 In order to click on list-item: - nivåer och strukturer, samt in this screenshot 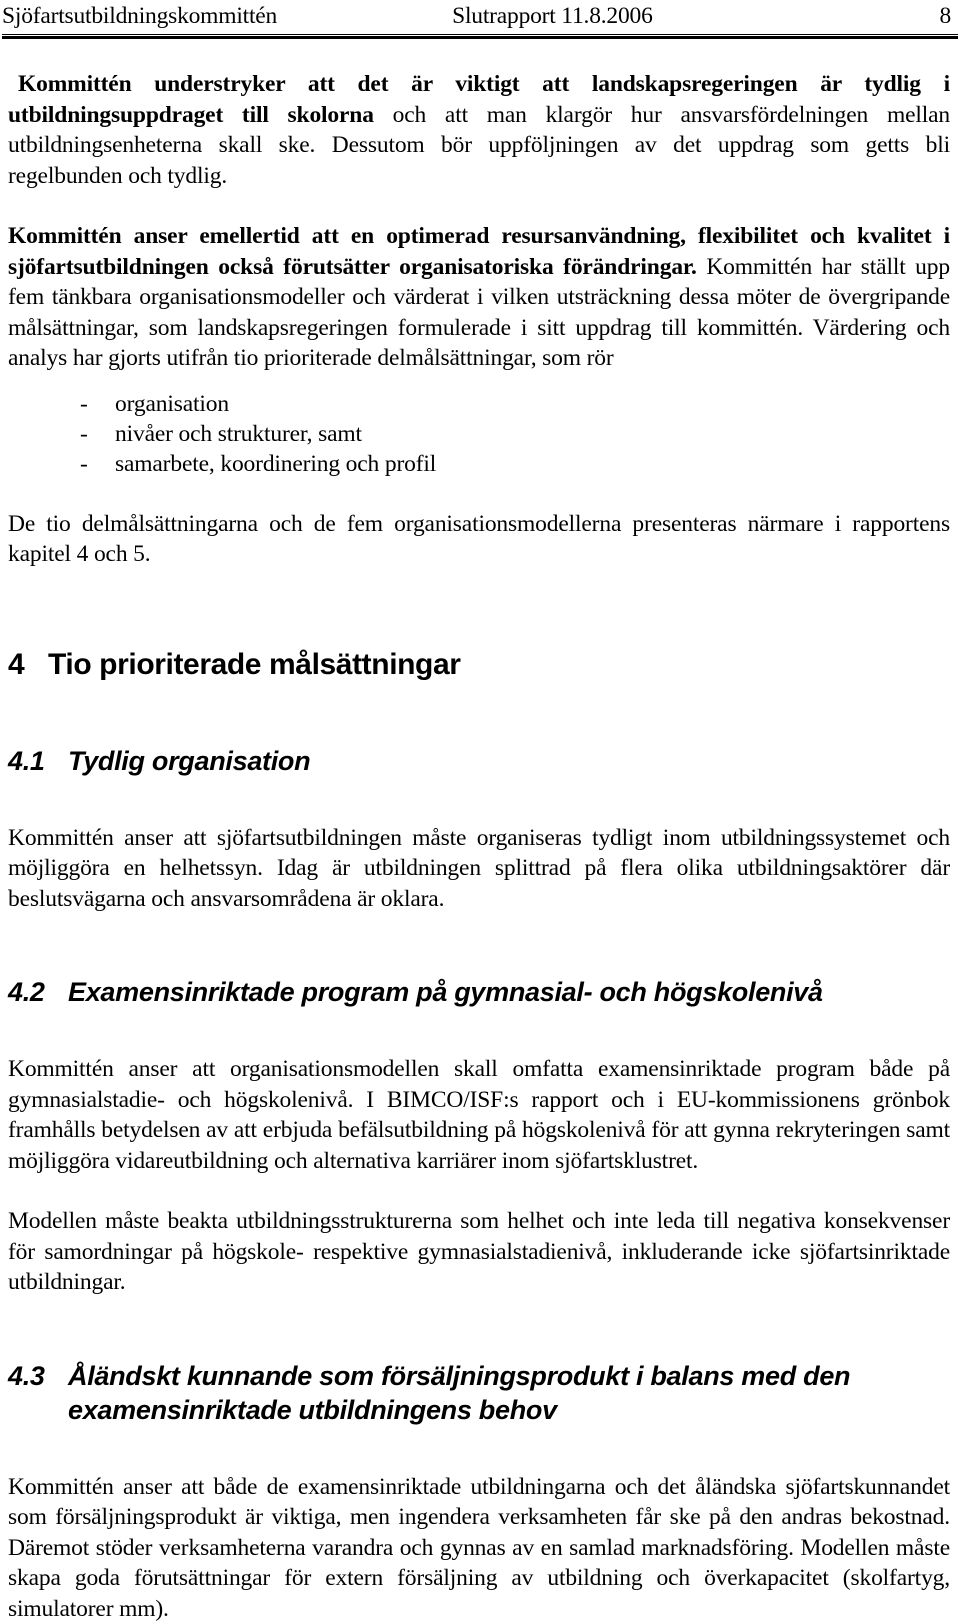, I will do `click(479, 434)`.